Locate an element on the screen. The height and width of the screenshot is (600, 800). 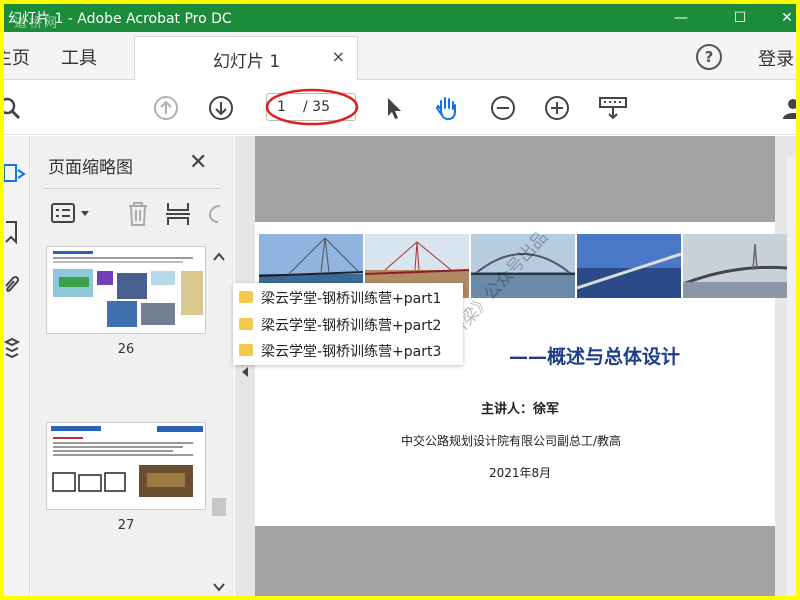
panel-title: 页面缩略图 is located at coordinates (90, 168).